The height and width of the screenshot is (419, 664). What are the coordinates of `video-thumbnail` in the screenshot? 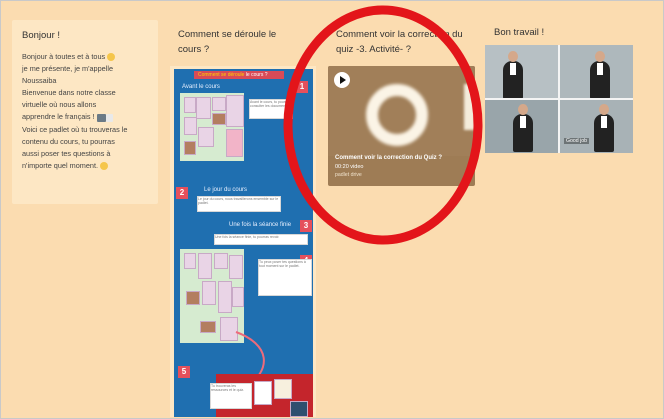 It's located at (401, 111).